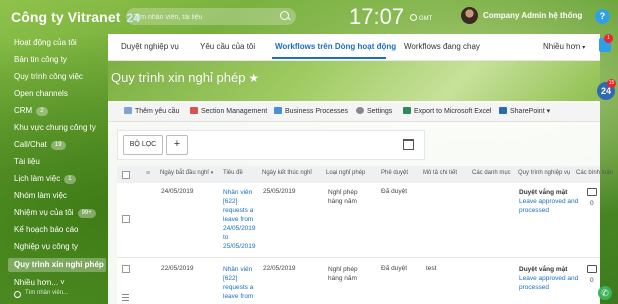 The width and height of the screenshot is (618, 304). I want to click on company-logo: Công ty Vitranet 24, so click(75, 17).